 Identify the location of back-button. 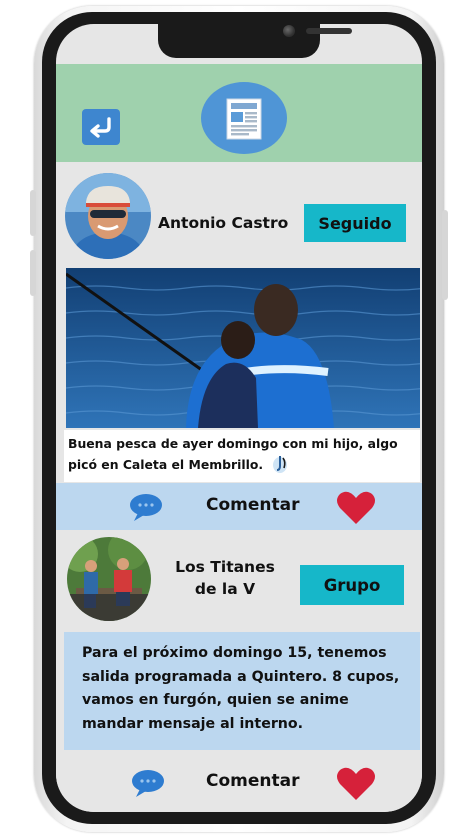
(101, 127).